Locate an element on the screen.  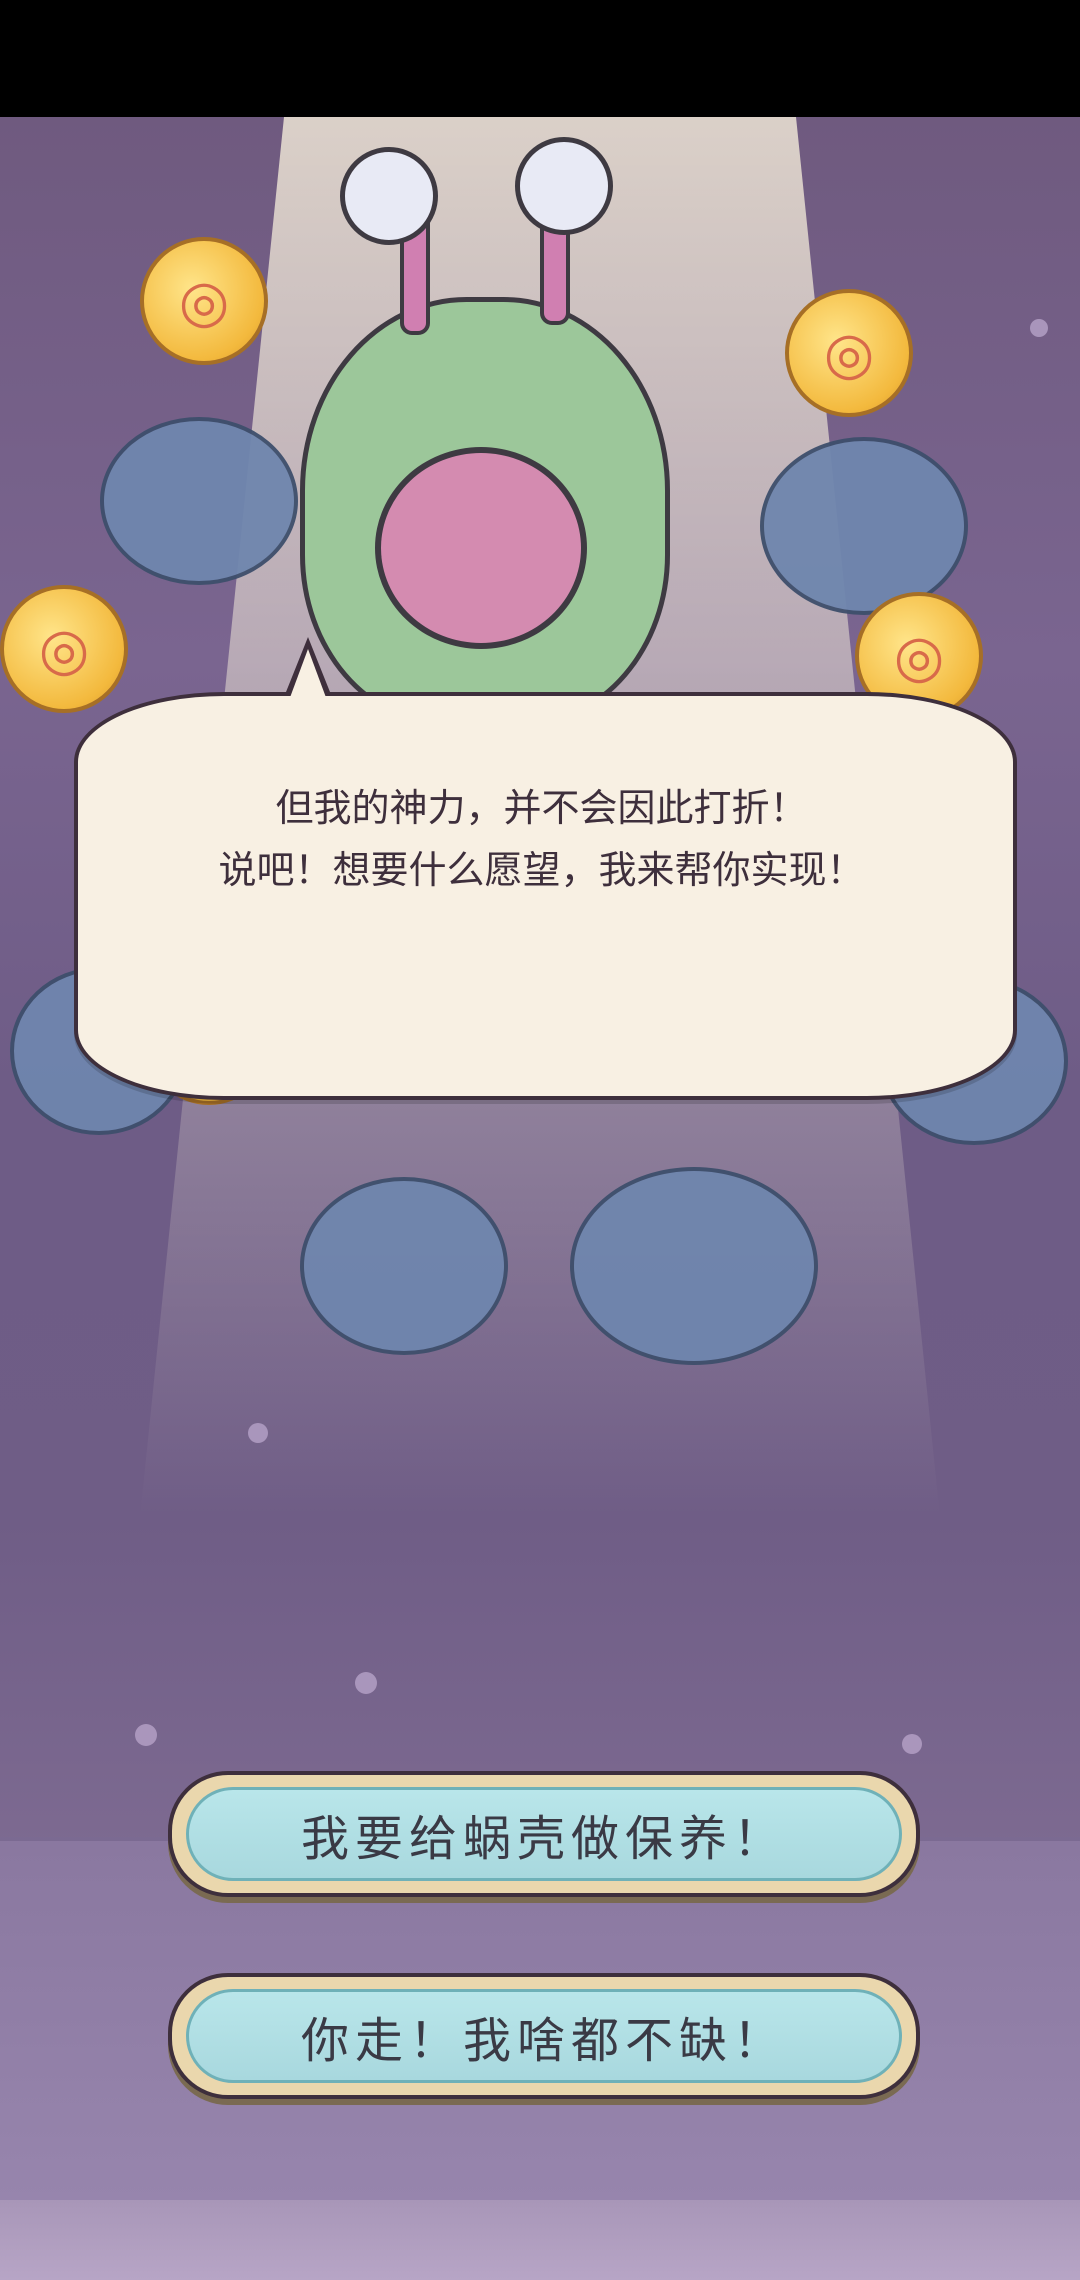
choice-label: 你走！我啥都不缺！ is located at coordinates (544, 2036).